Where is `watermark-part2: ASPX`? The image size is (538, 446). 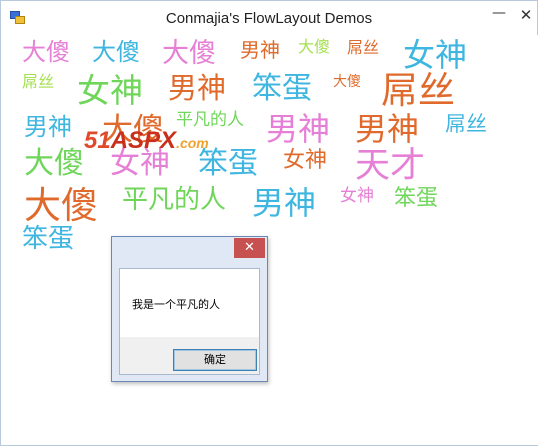
watermark-part2: ASPX is located at coordinates (143, 140).